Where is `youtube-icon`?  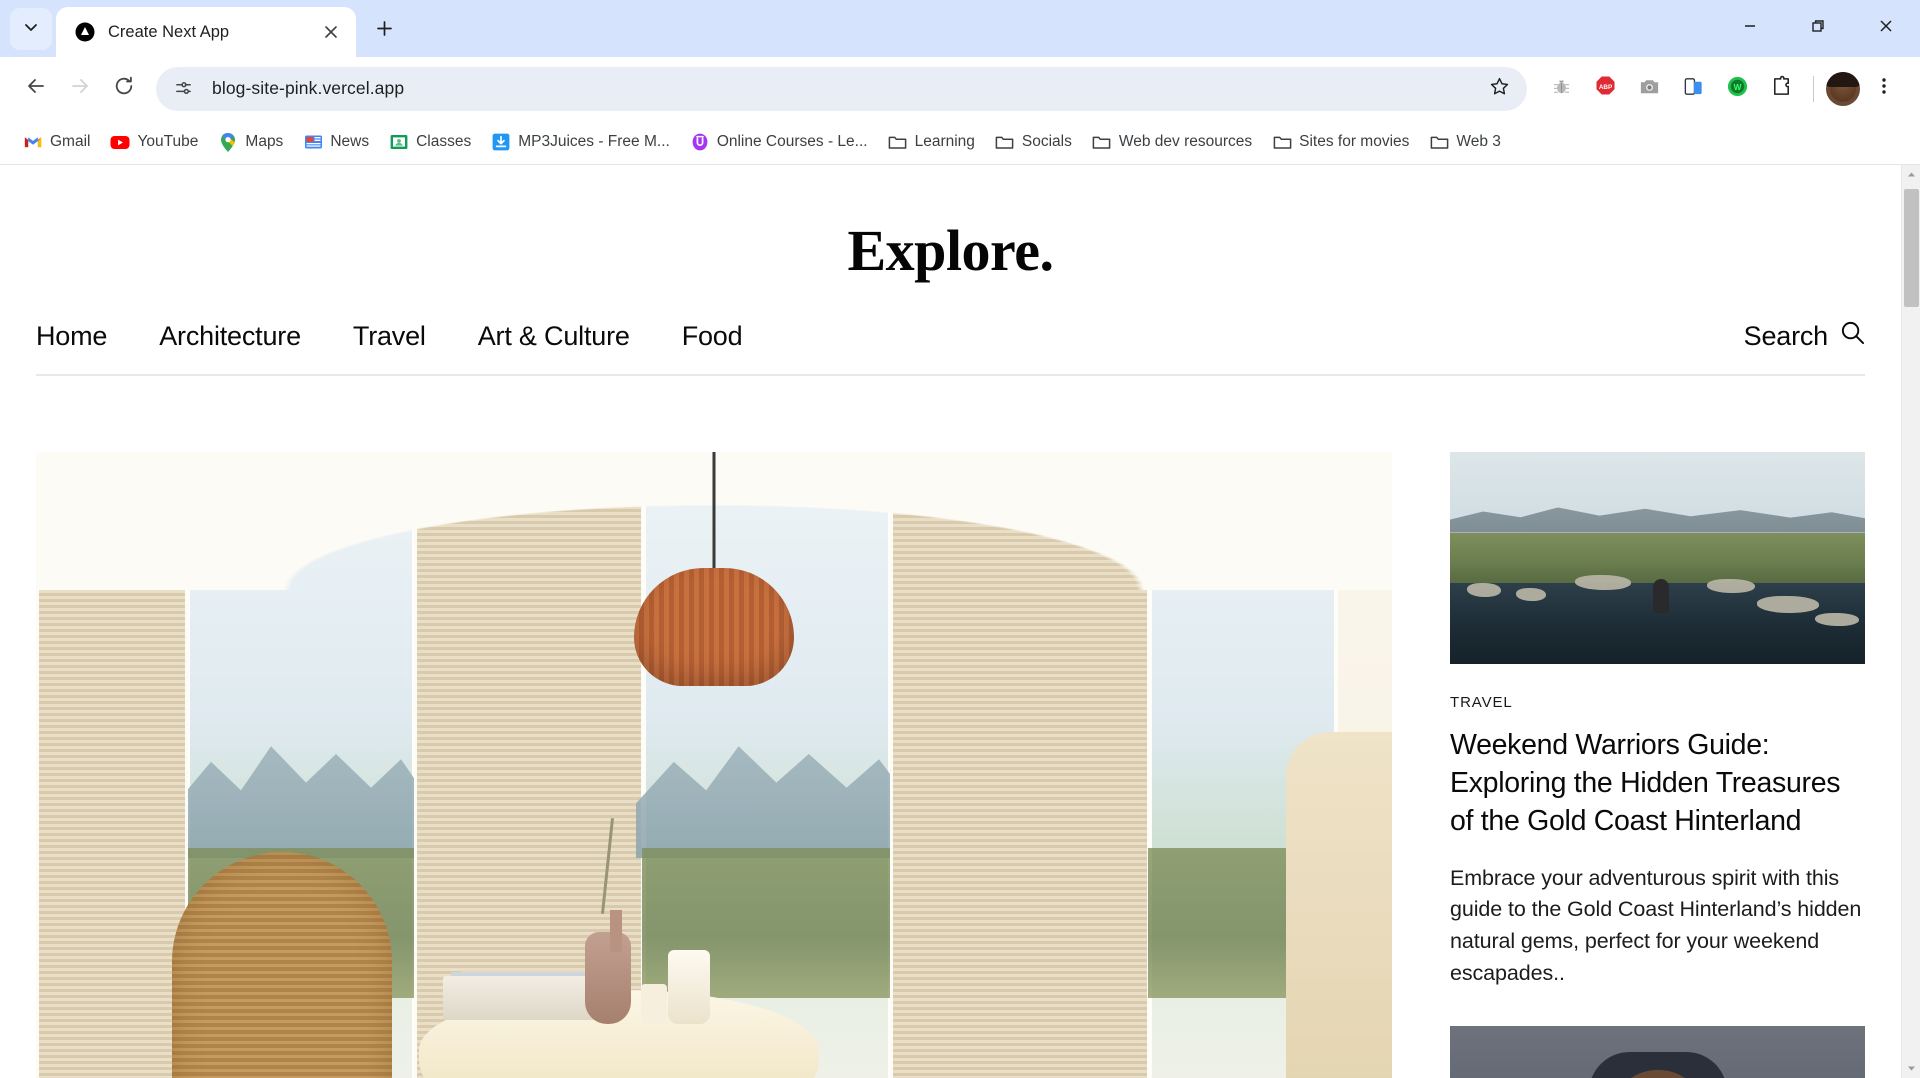 youtube-icon is located at coordinates (120, 142).